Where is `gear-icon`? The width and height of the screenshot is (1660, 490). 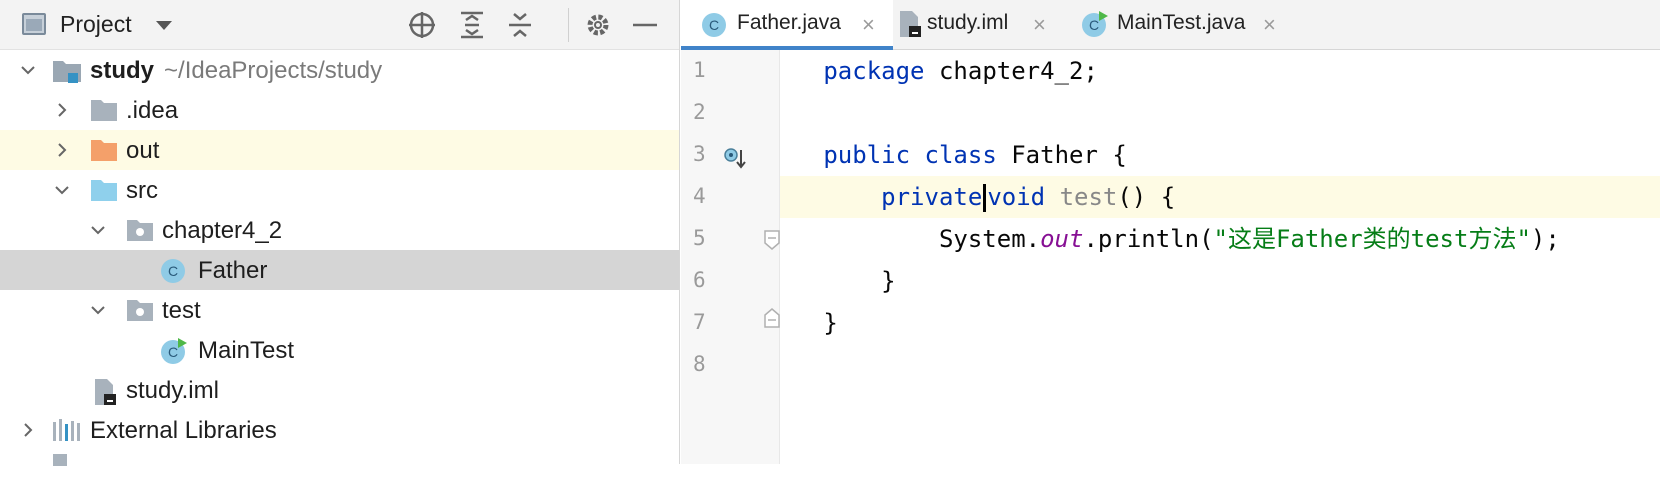 gear-icon is located at coordinates (598, 25).